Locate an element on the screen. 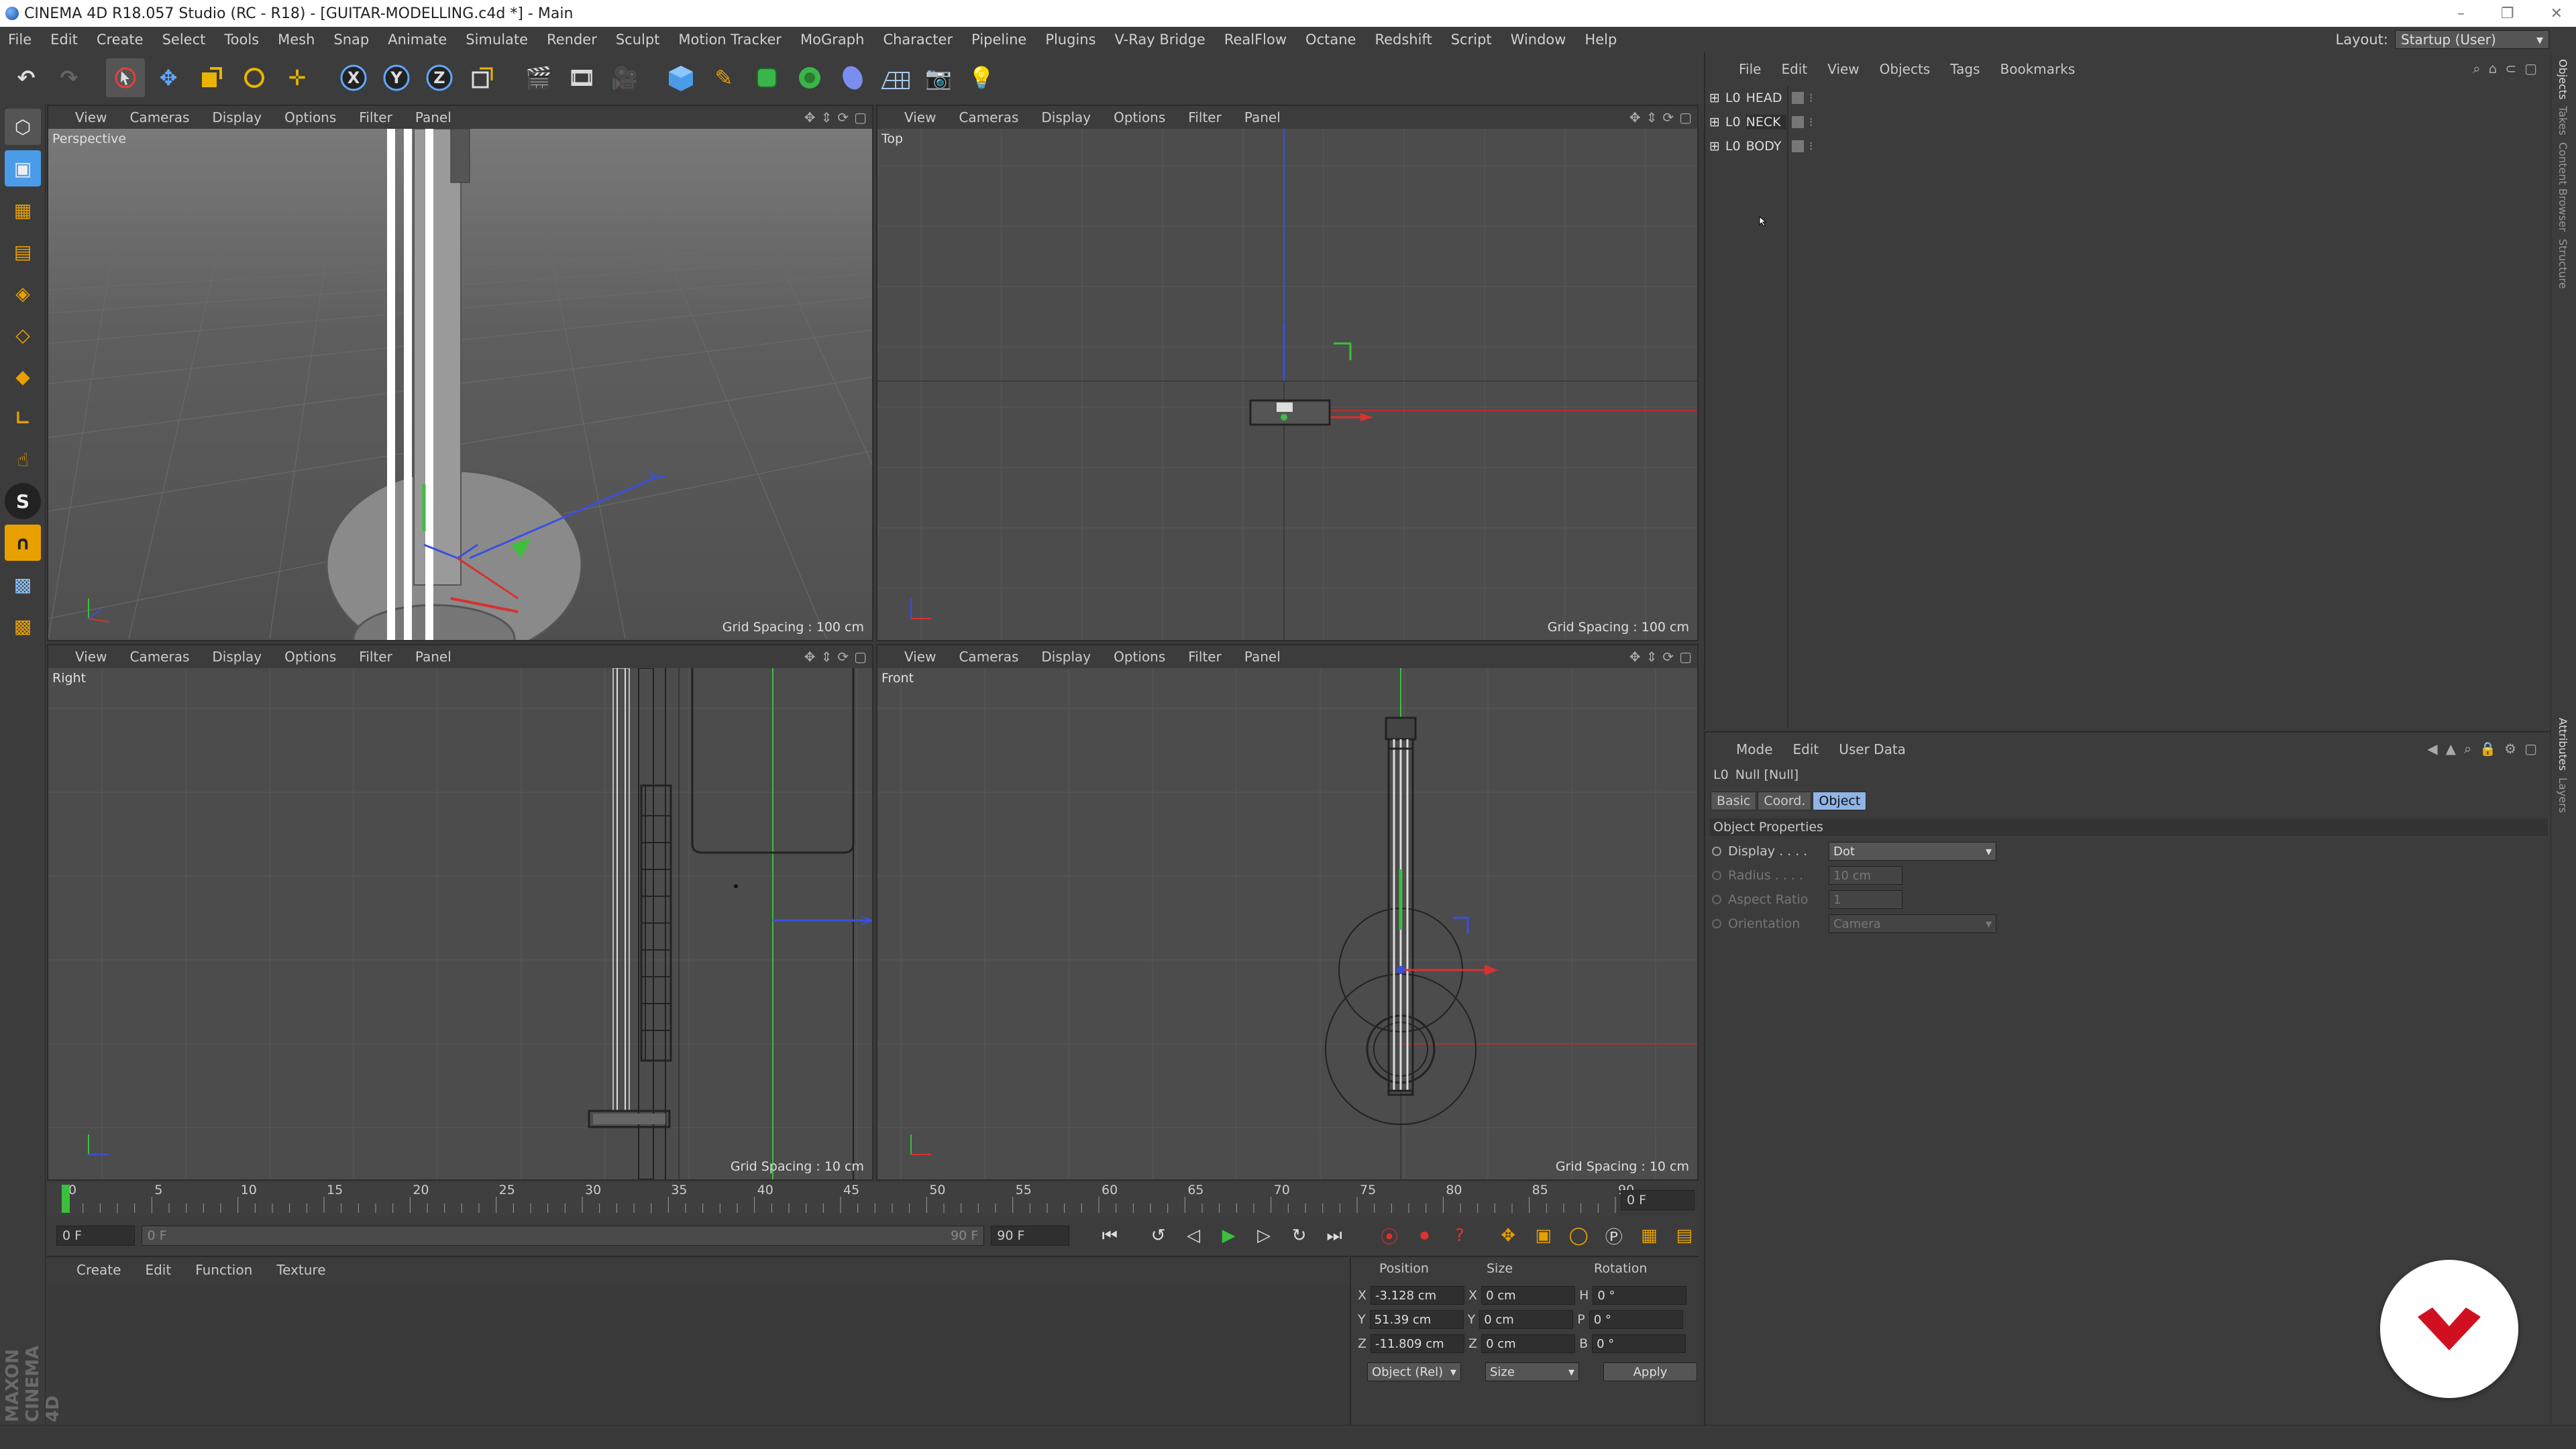 This screenshot has width=2576, height=1449. autokeying-icon: ⏺ is located at coordinates (1424, 1235).